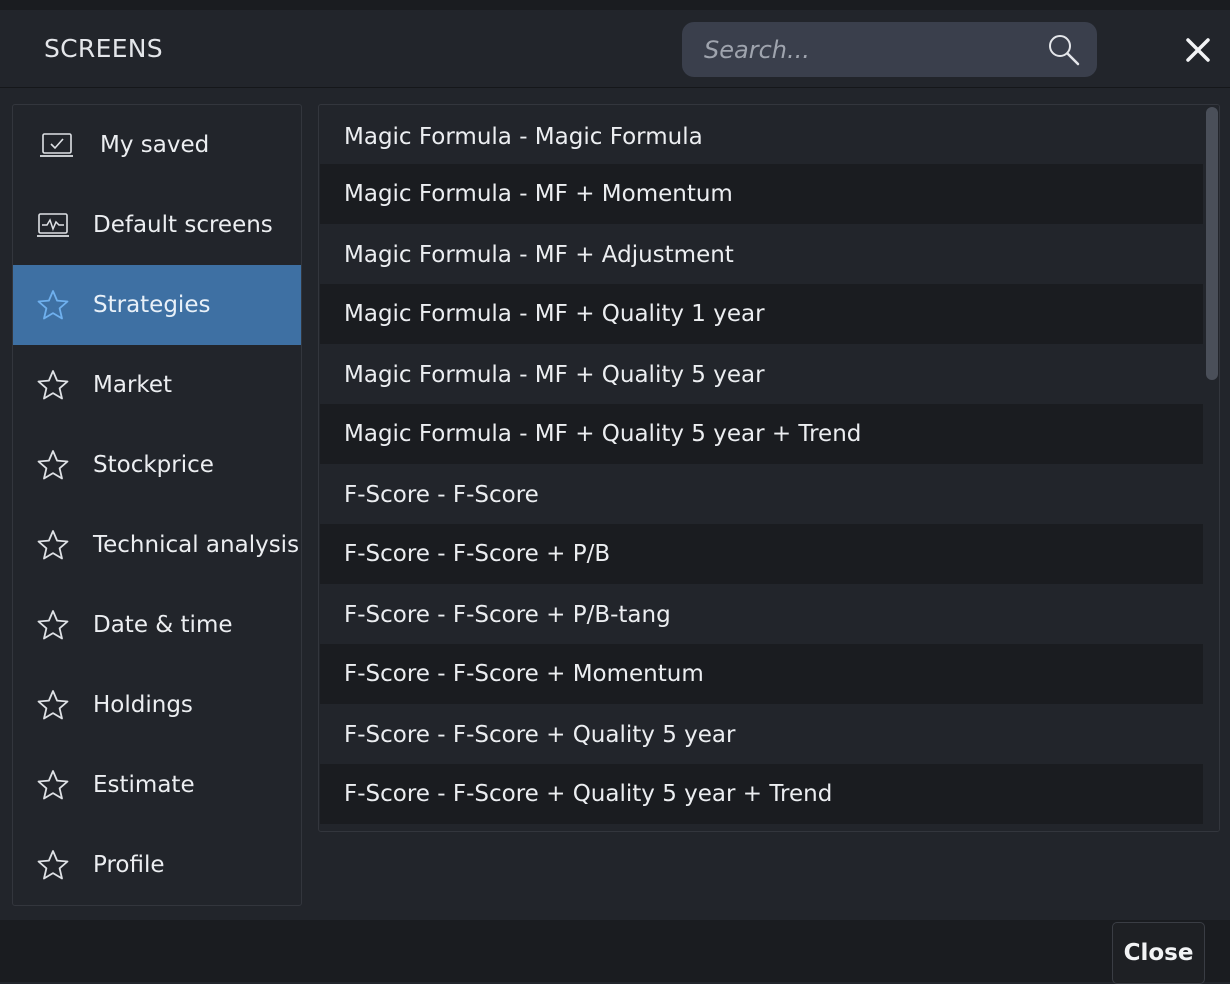  I want to click on list-item: F-Score - F-Score + P/B-tang, so click(762, 615).